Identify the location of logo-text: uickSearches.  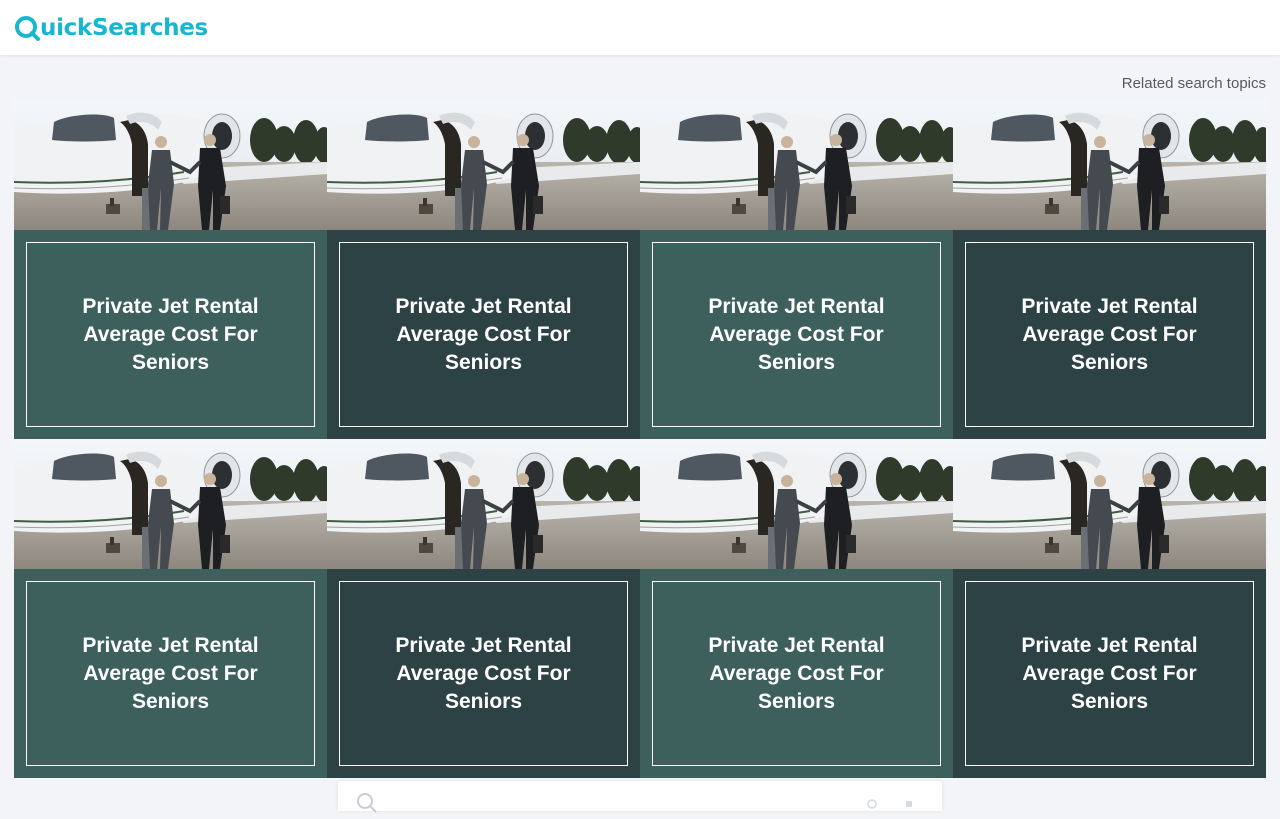
(124, 28).